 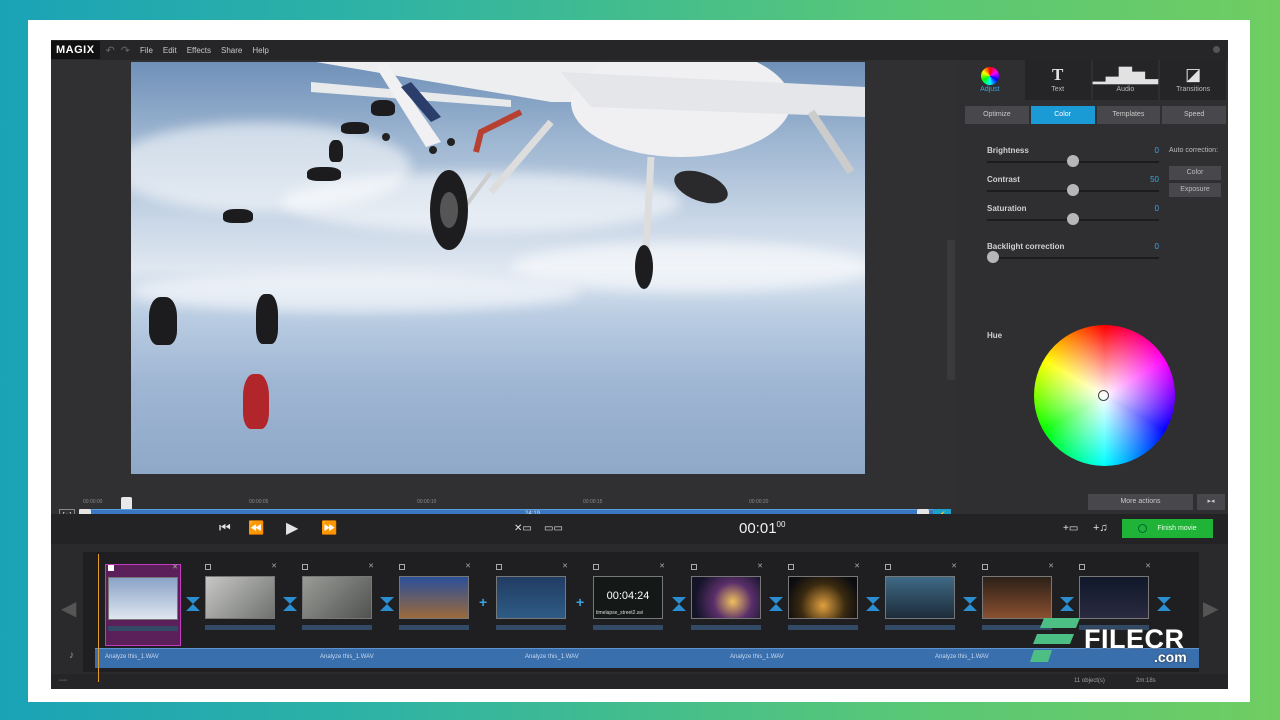 What do you see at coordinates (1193, 89) in the screenshot?
I see `tab-label: Transitions` at bounding box center [1193, 89].